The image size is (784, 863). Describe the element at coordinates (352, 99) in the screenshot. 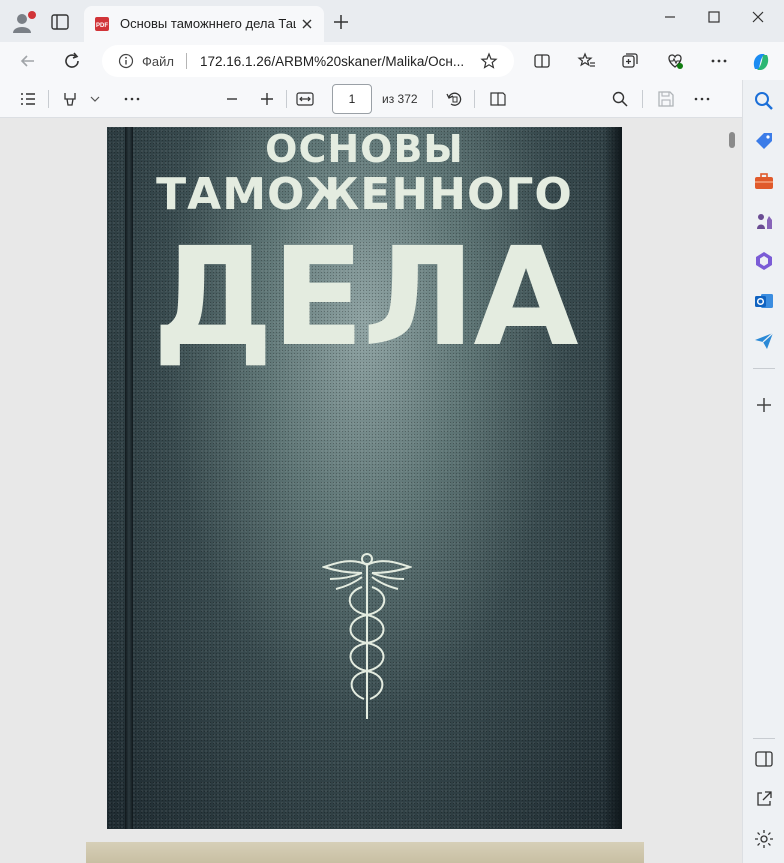

I see `page-number-input: 1` at that location.